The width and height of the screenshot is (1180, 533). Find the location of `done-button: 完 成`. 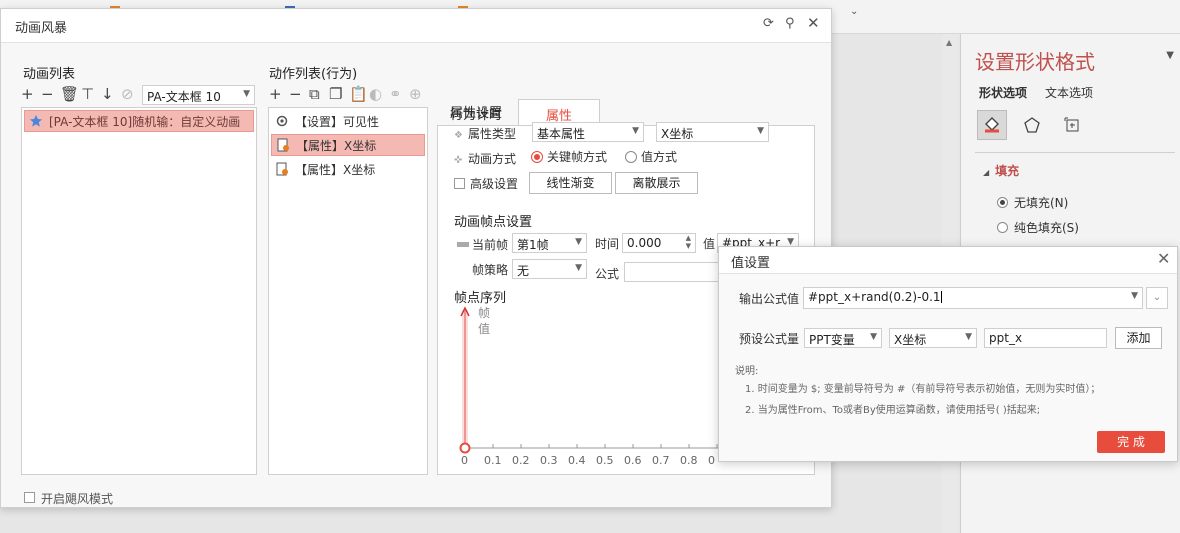

done-button: 完 成 is located at coordinates (1131, 442).